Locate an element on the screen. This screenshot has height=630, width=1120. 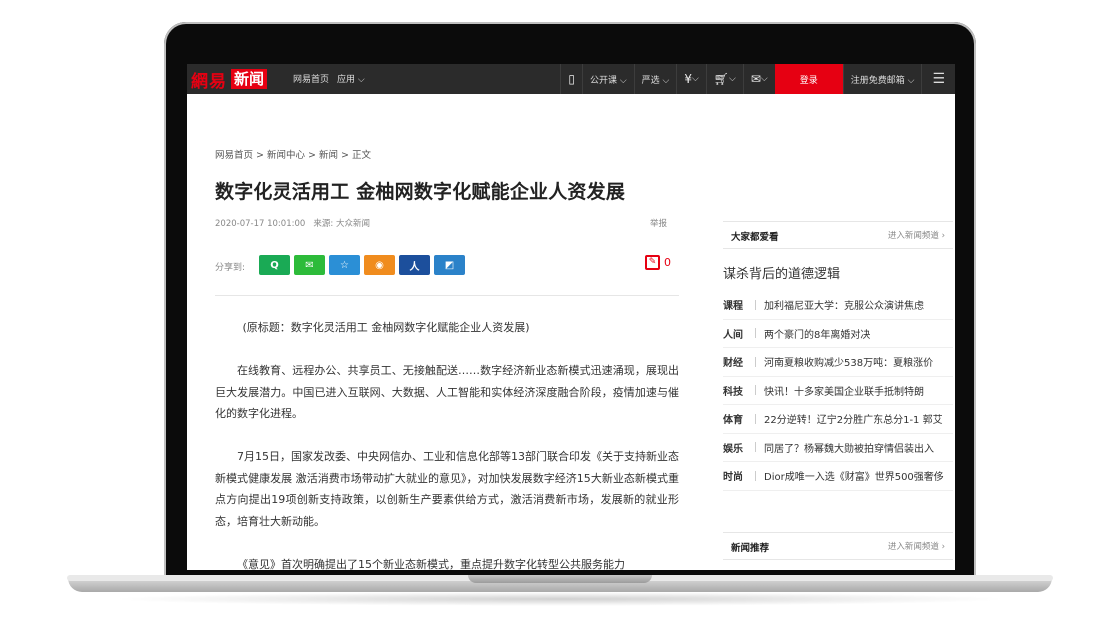
popular-heading: 大家都爱看 is located at coordinates (755, 237).